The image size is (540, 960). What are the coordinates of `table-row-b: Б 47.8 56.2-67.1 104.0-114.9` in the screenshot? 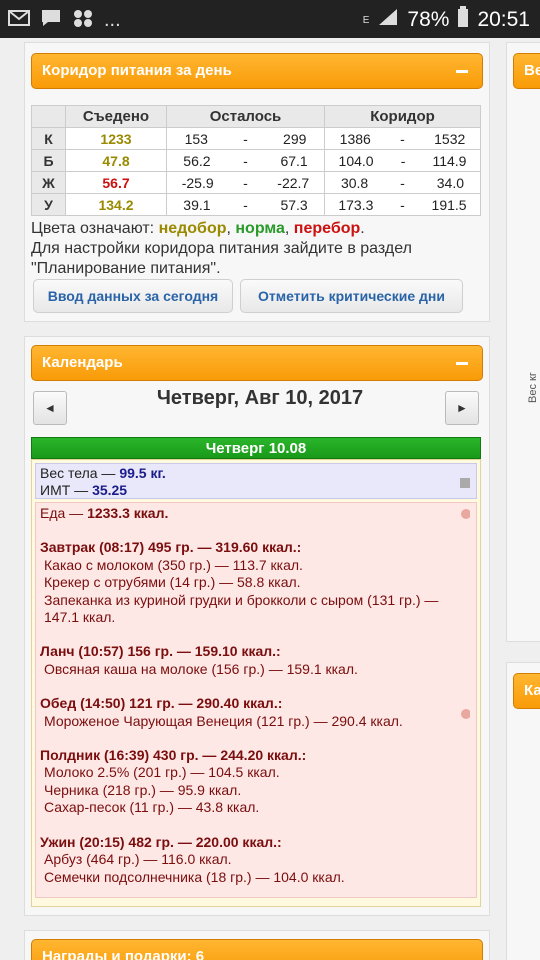 It's located at (256, 160).